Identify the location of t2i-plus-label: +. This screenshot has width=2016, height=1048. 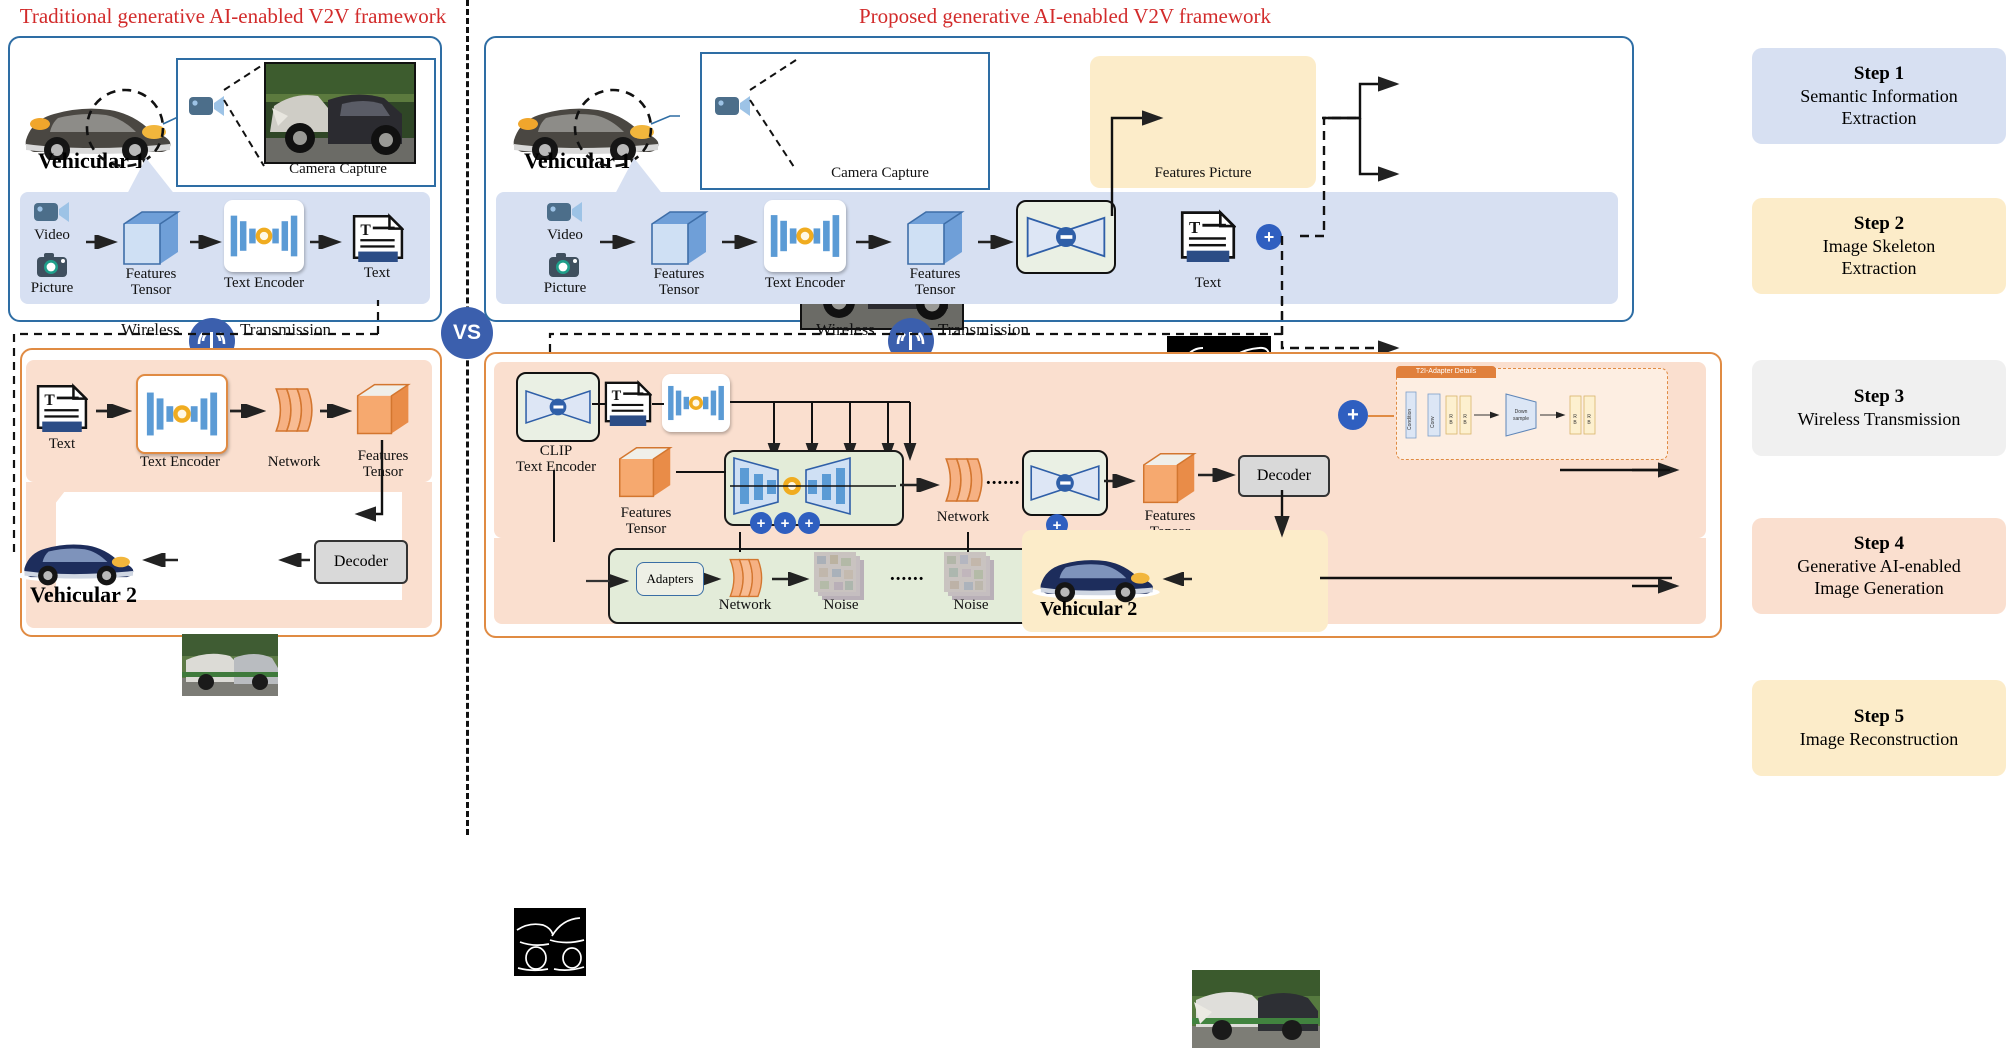
(1353, 414).